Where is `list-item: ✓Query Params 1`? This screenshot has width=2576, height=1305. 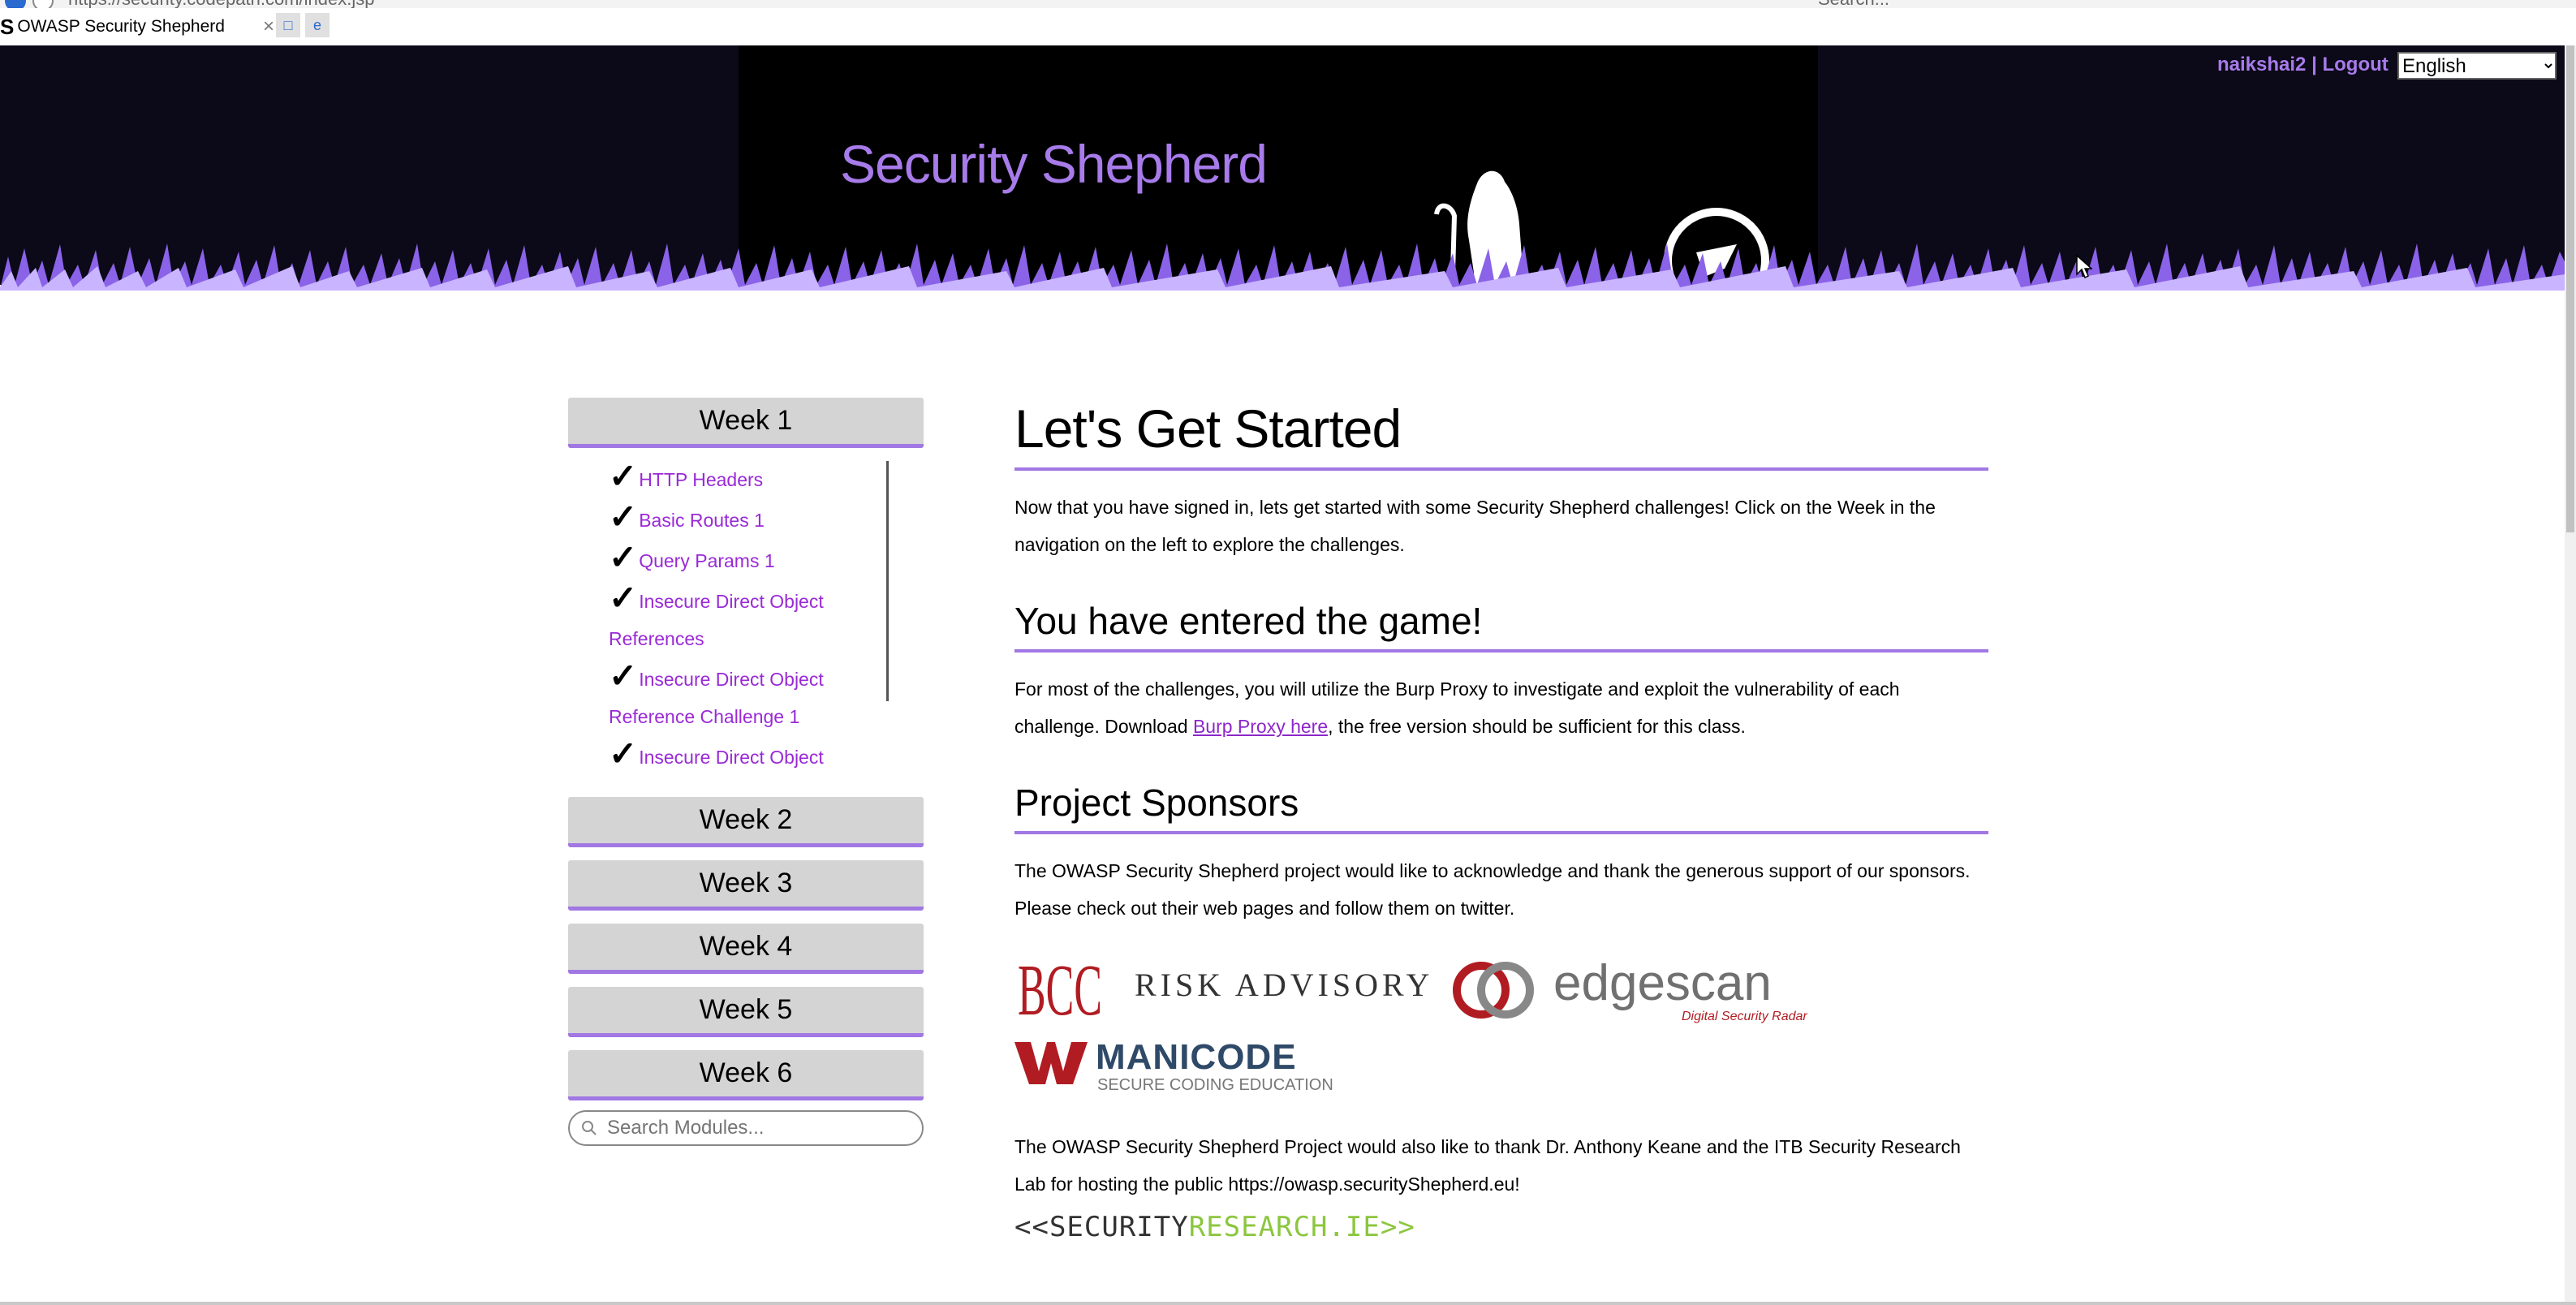 list-item: ✓Query Params 1 is located at coordinates (747, 559).